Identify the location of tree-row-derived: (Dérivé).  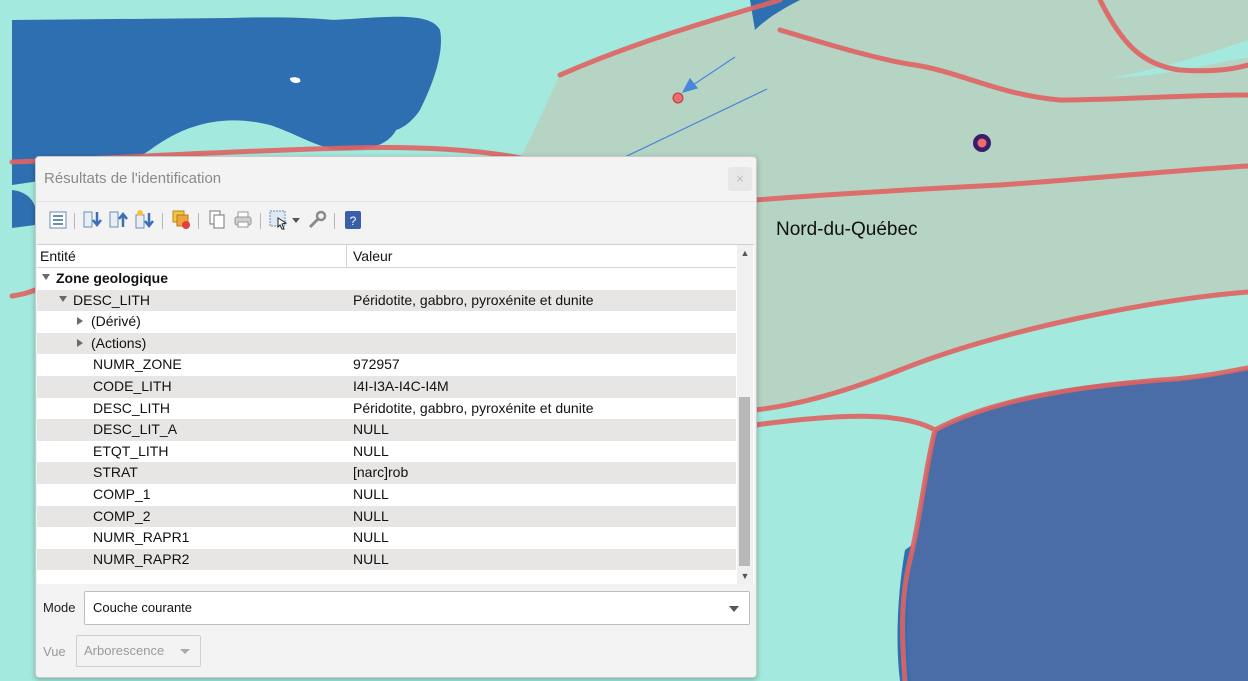
(386, 322).